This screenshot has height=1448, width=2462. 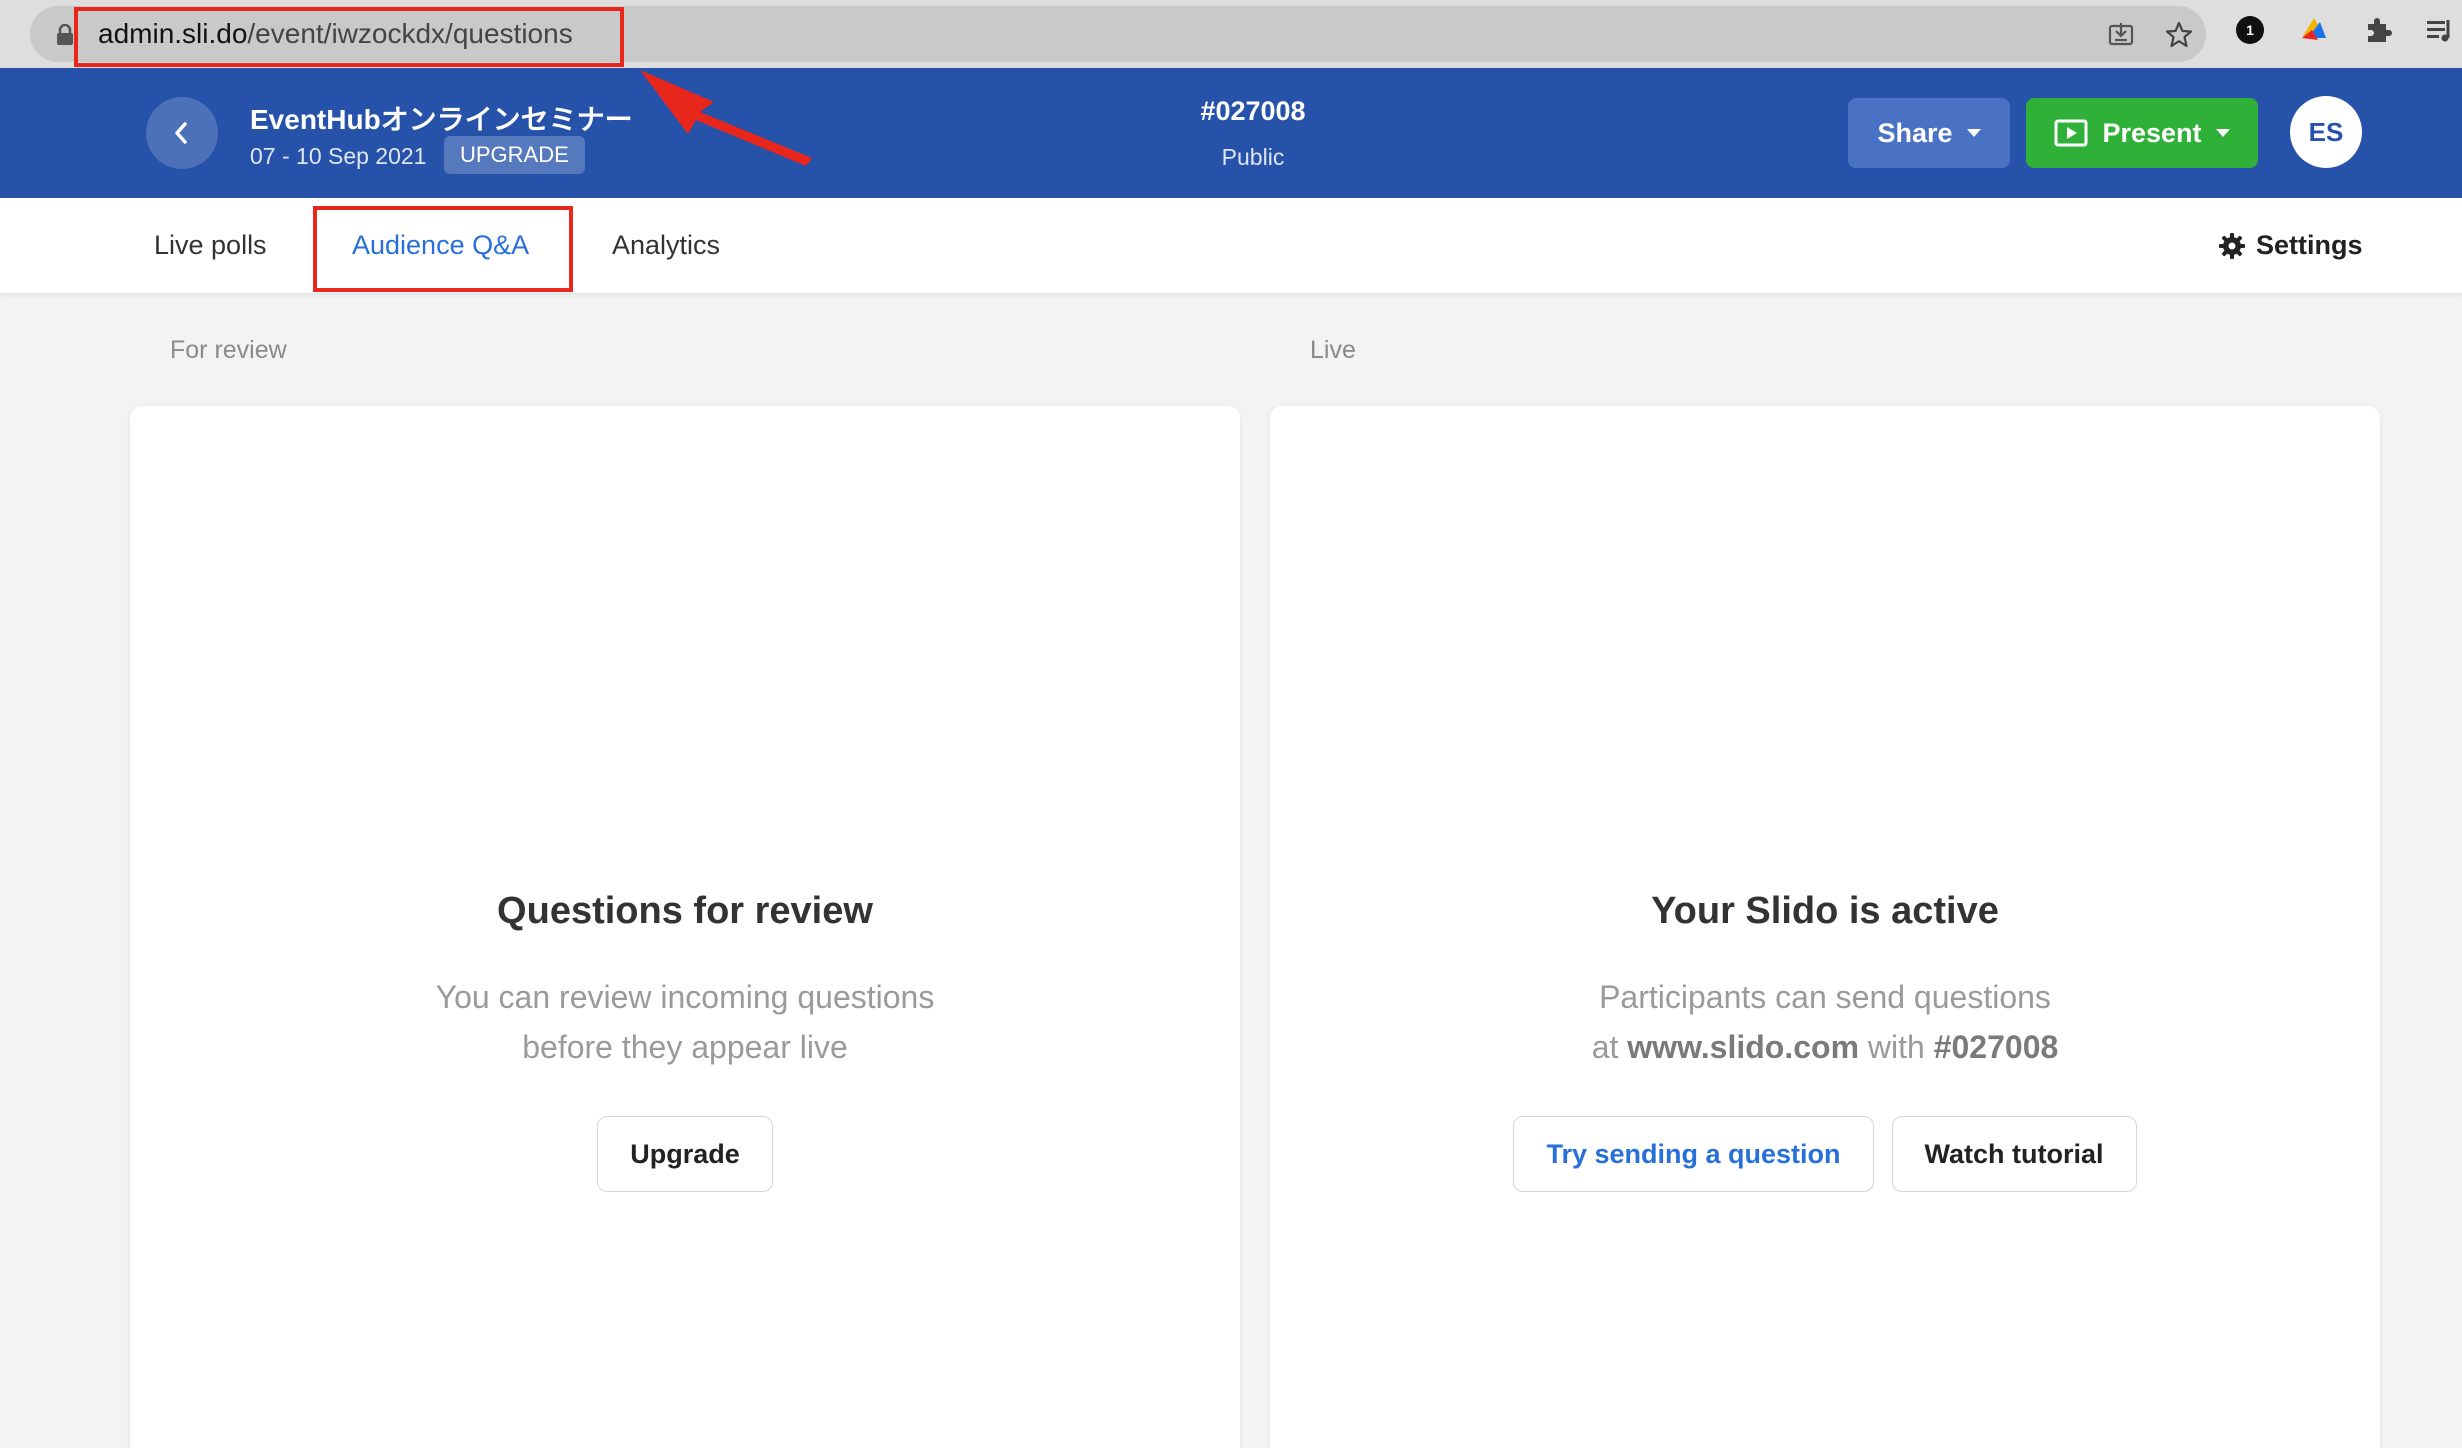 I want to click on present-button: Present, so click(x=2142, y=133).